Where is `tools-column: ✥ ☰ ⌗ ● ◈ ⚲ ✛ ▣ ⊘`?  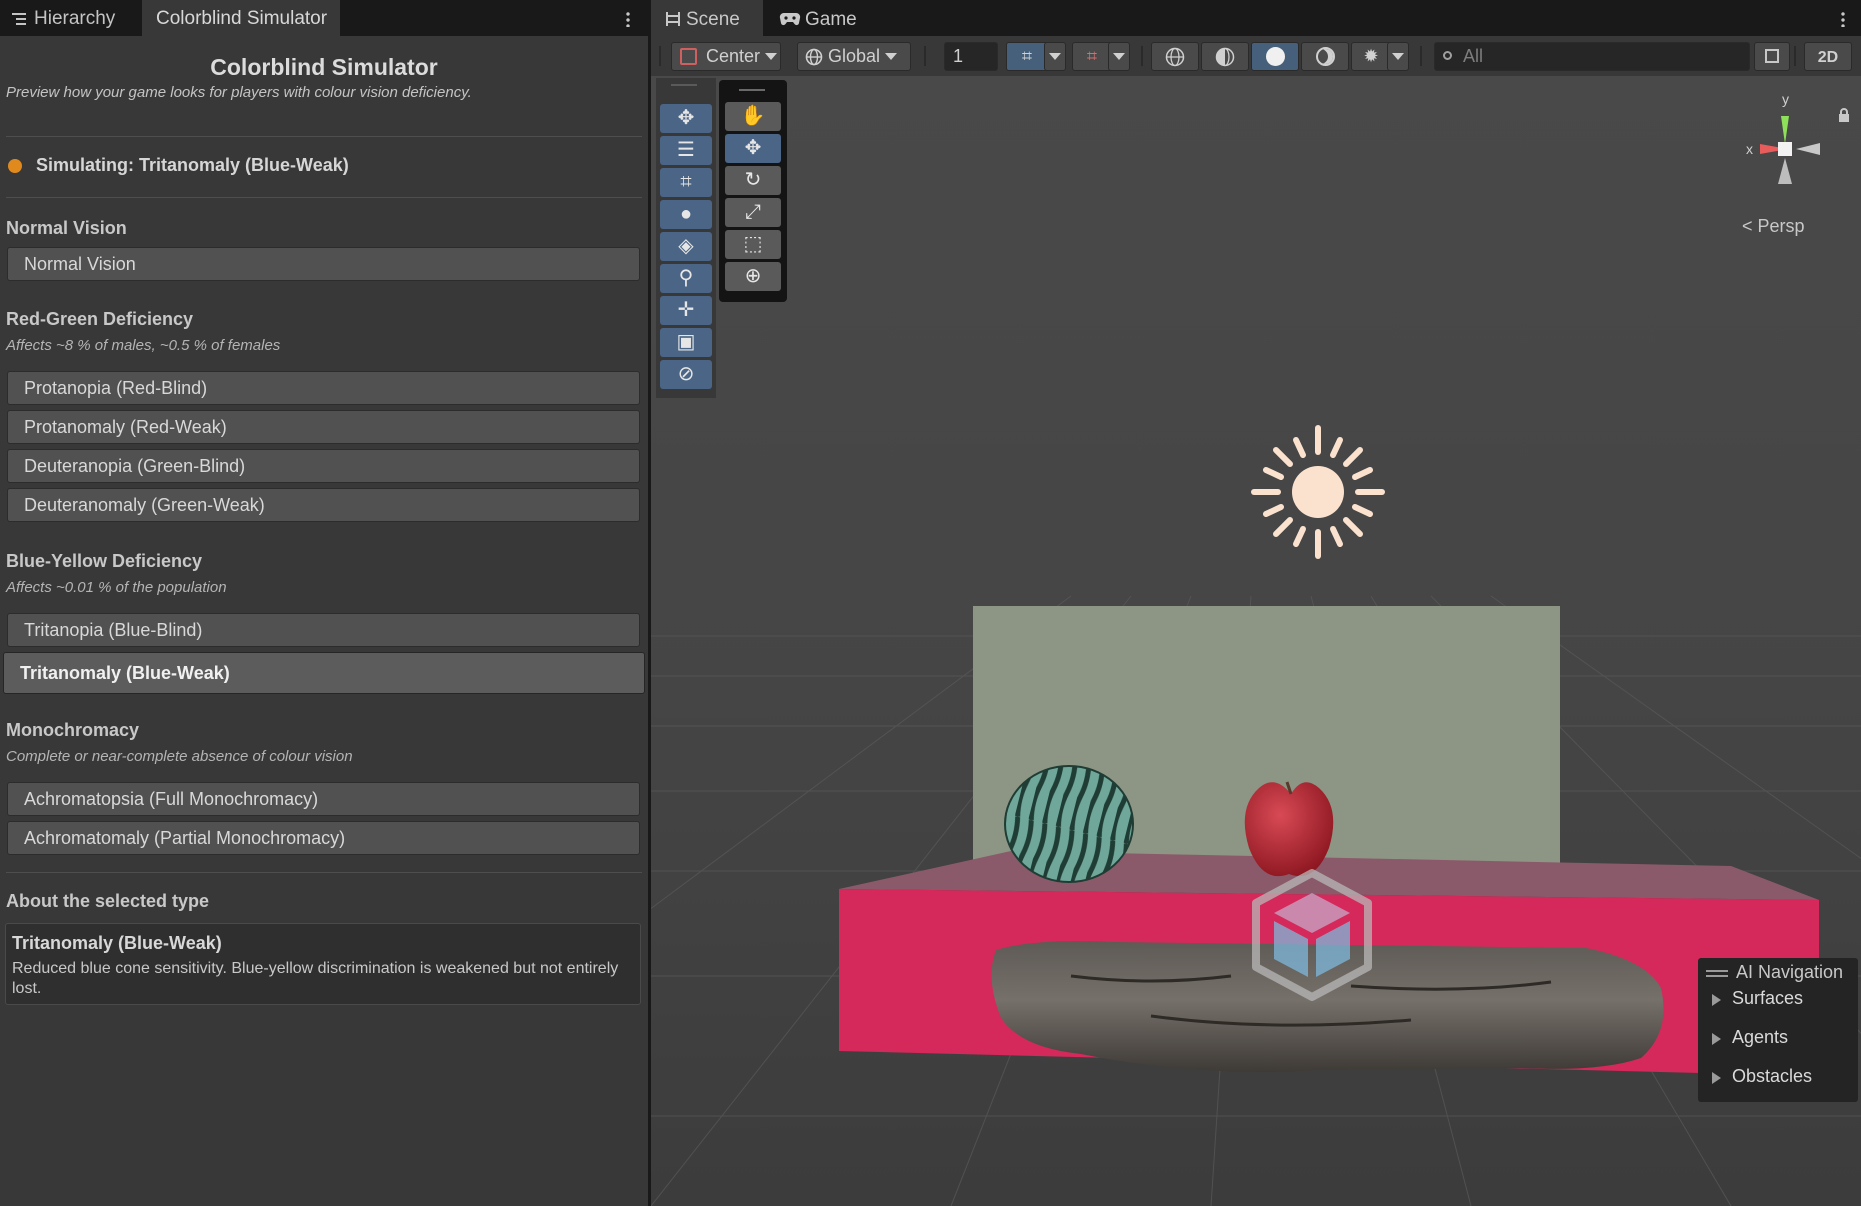
tools-column: ✥ ☰ ⌗ ● ◈ ⚲ ✛ ▣ ⊘ is located at coordinates (686, 238).